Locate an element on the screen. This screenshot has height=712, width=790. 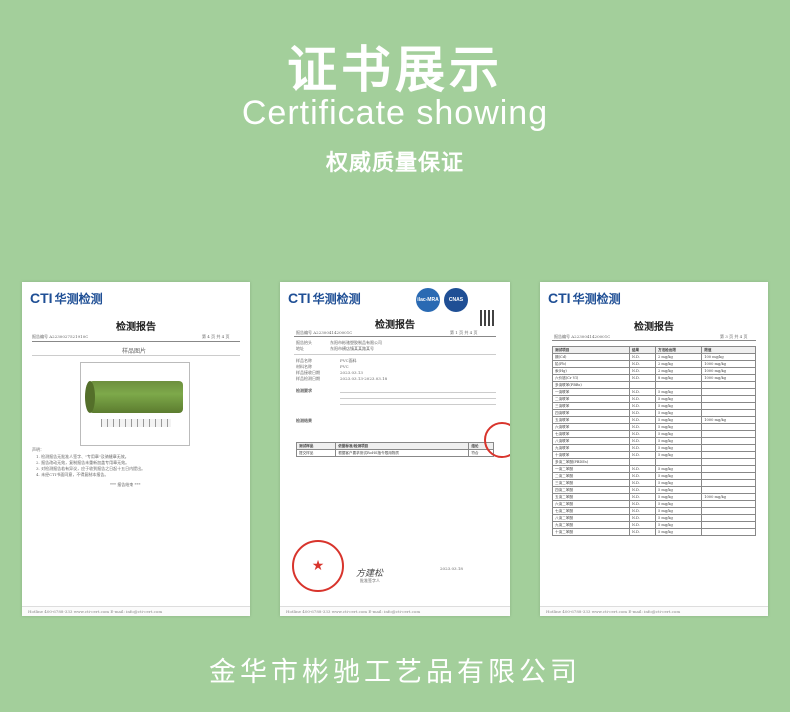
table-cell: 一溴联苯 is located at coordinates (591, 392).